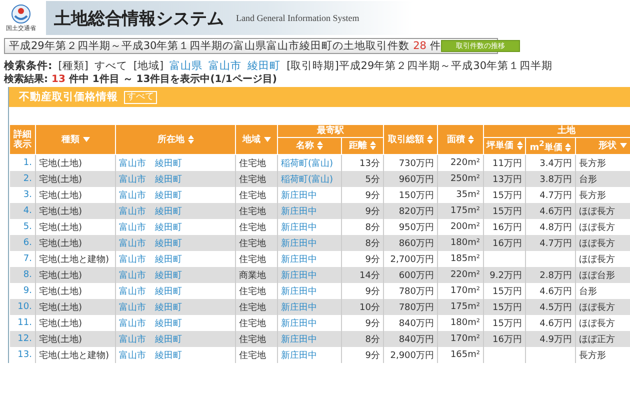 This screenshot has height=401, width=630. What do you see at coordinates (23, 195) in the screenshot?
I see `row-number-link: 3.` at bounding box center [23, 195].